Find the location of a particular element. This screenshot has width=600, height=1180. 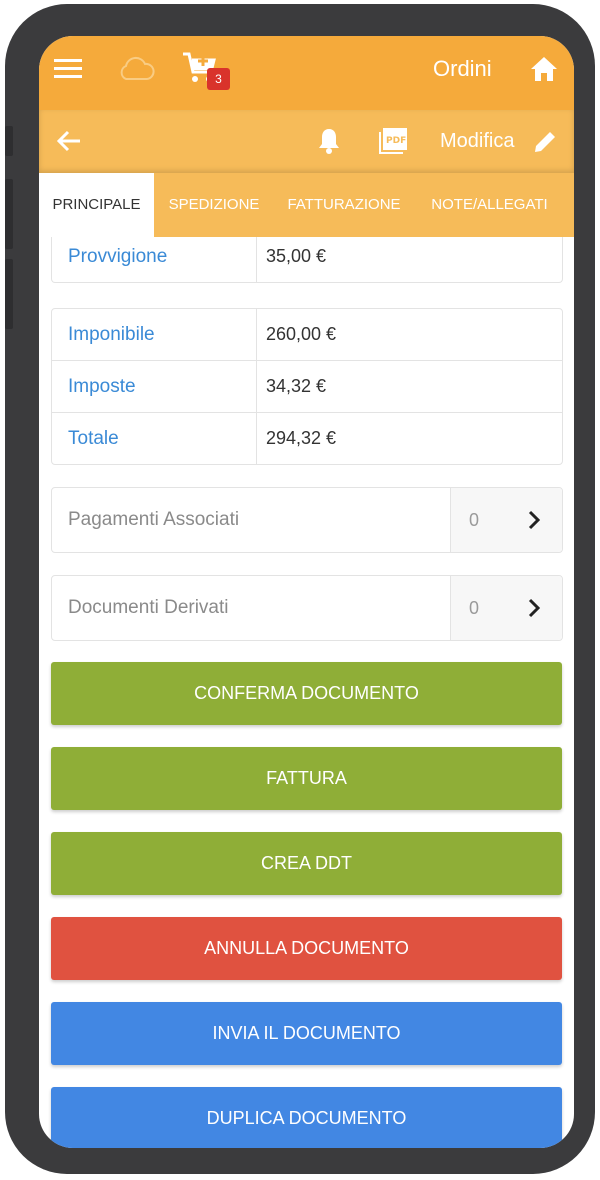

edit-label: Modifica is located at coordinates (477, 141).